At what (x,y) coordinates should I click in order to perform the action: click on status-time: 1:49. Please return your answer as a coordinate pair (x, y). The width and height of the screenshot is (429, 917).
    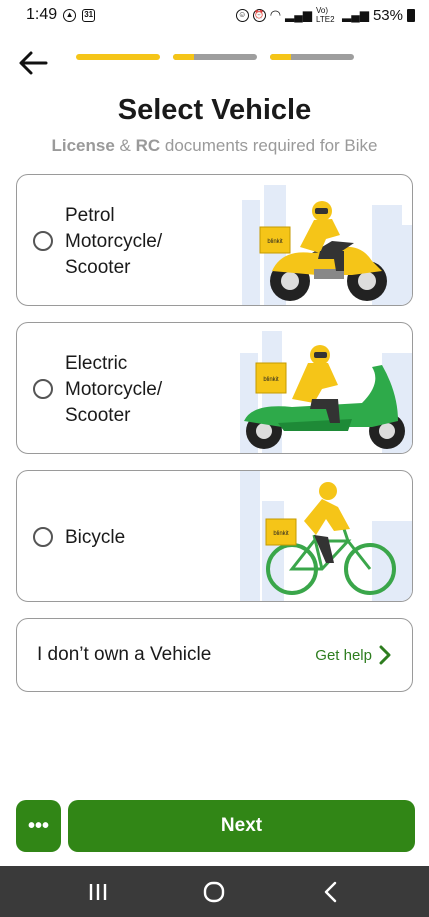
    Looking at the image, I should click on (42, 14).